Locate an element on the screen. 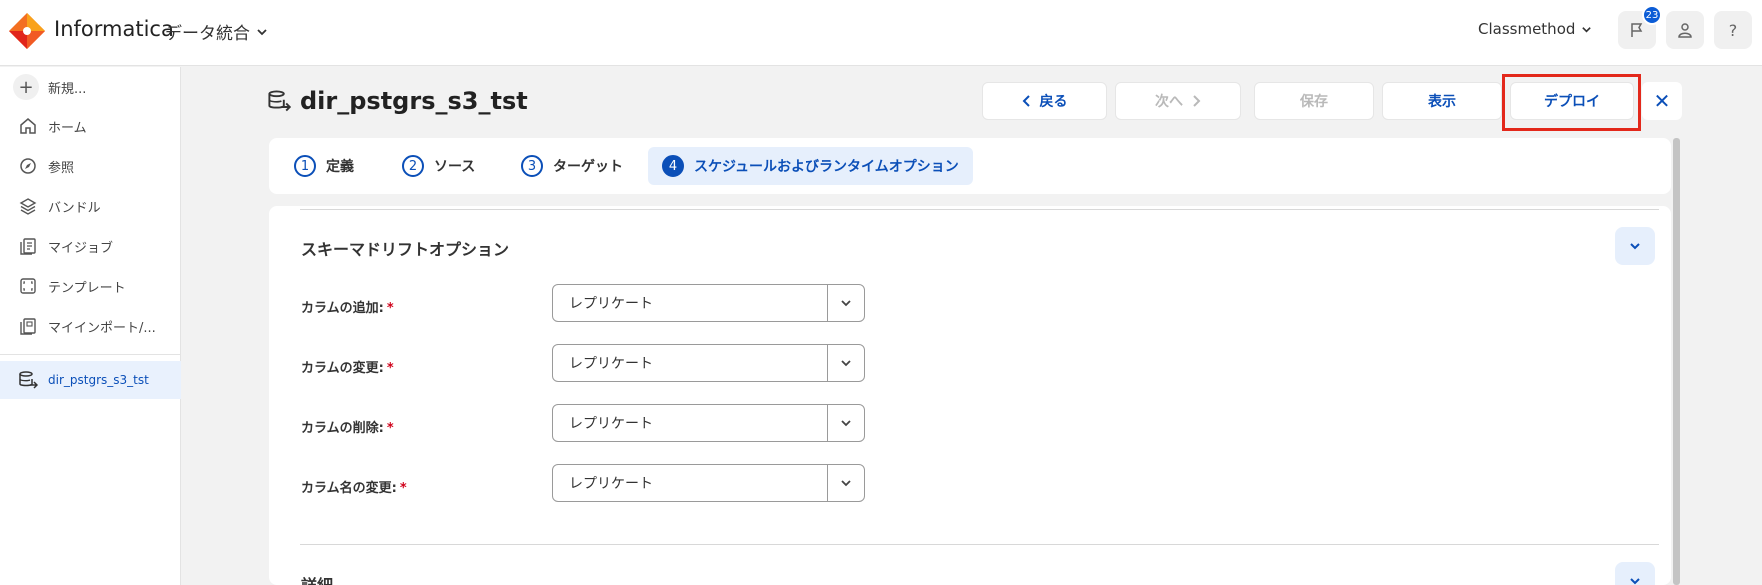 Image resolution: width=1762 pixels, height=585 pixels. layers-icon is located at coordinates (28, 206).